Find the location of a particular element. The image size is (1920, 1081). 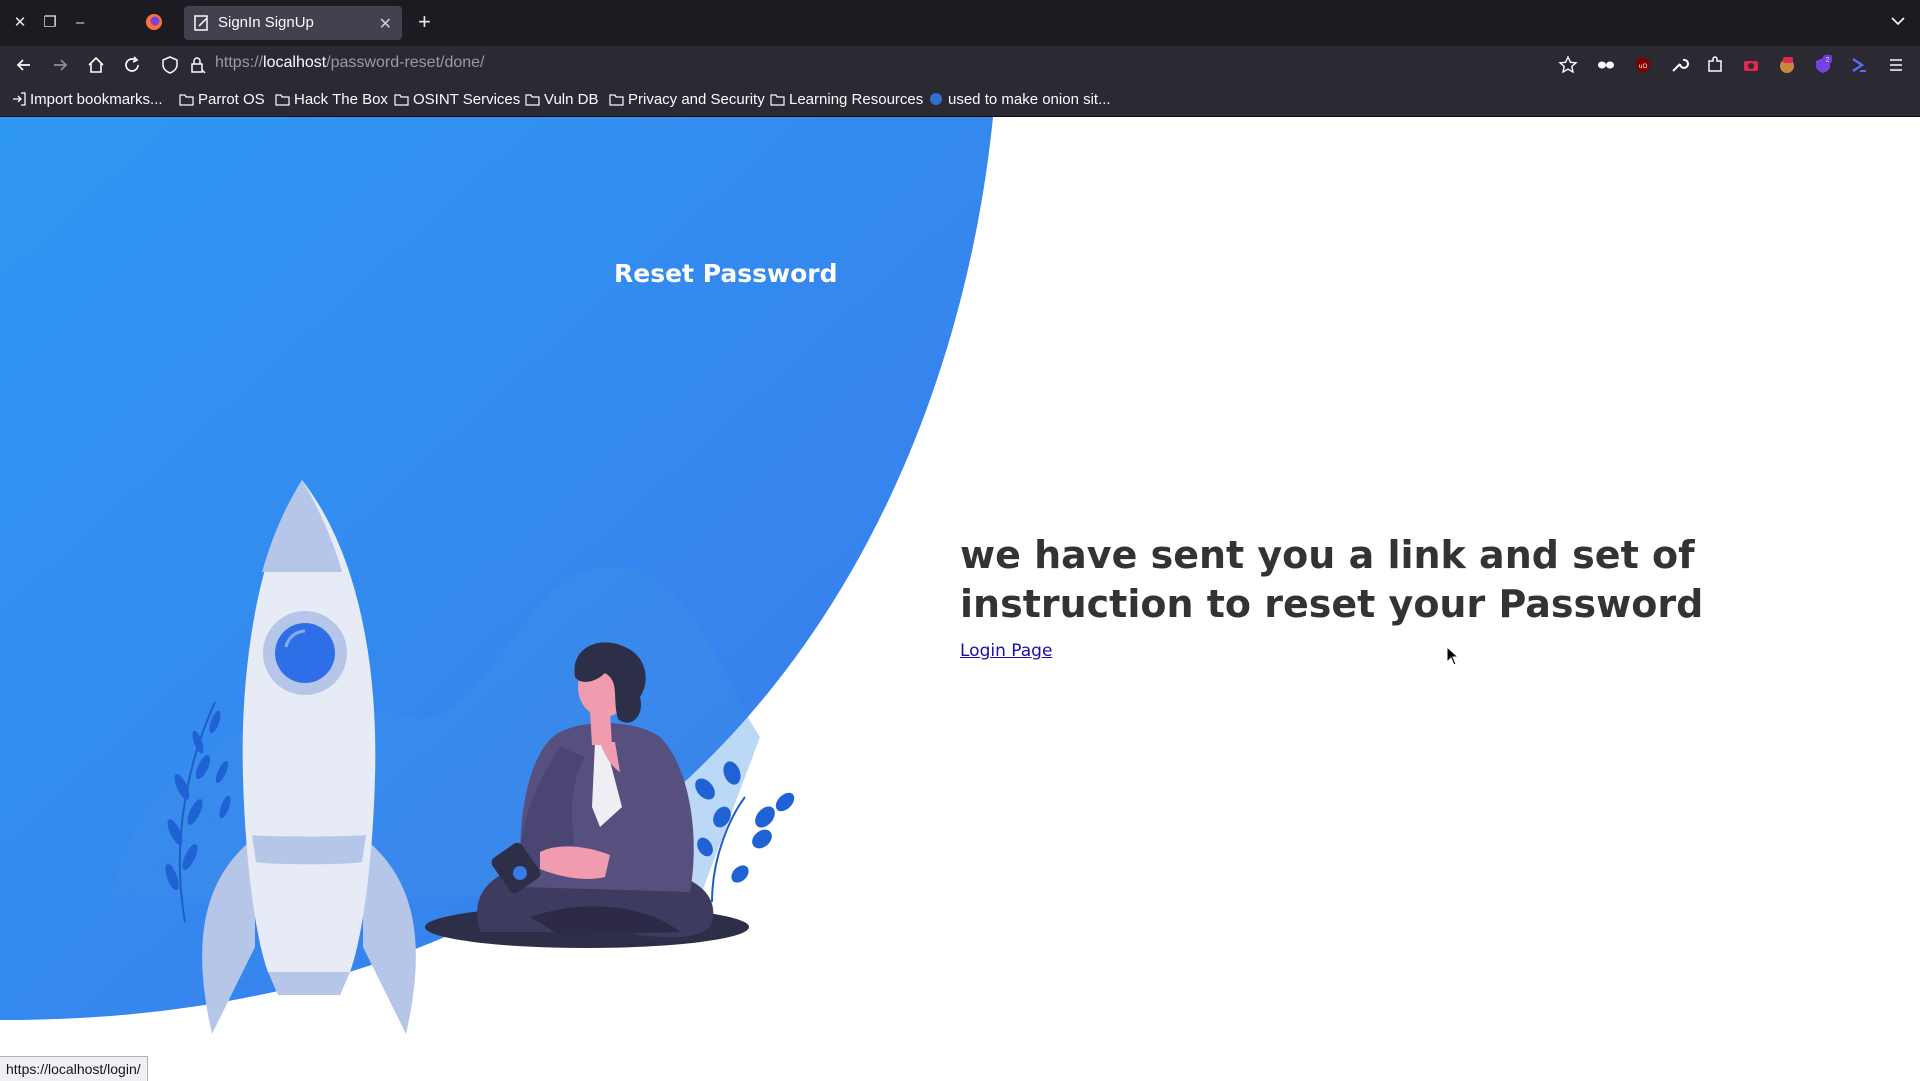

tab-title: SignIn SignUp is located at coordinates (266, 22).